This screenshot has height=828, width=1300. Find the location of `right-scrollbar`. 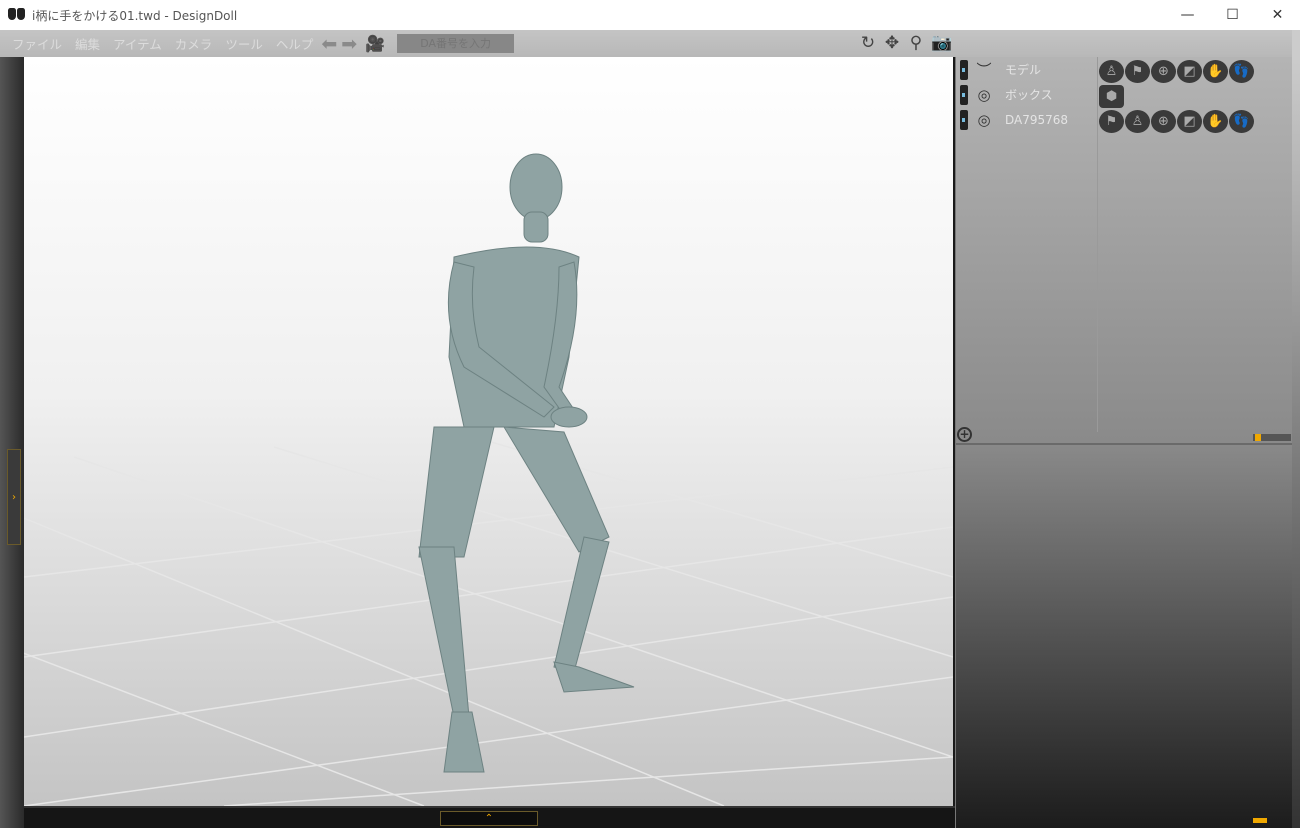

right-scrollbar is located at coordinates (1296, 442).